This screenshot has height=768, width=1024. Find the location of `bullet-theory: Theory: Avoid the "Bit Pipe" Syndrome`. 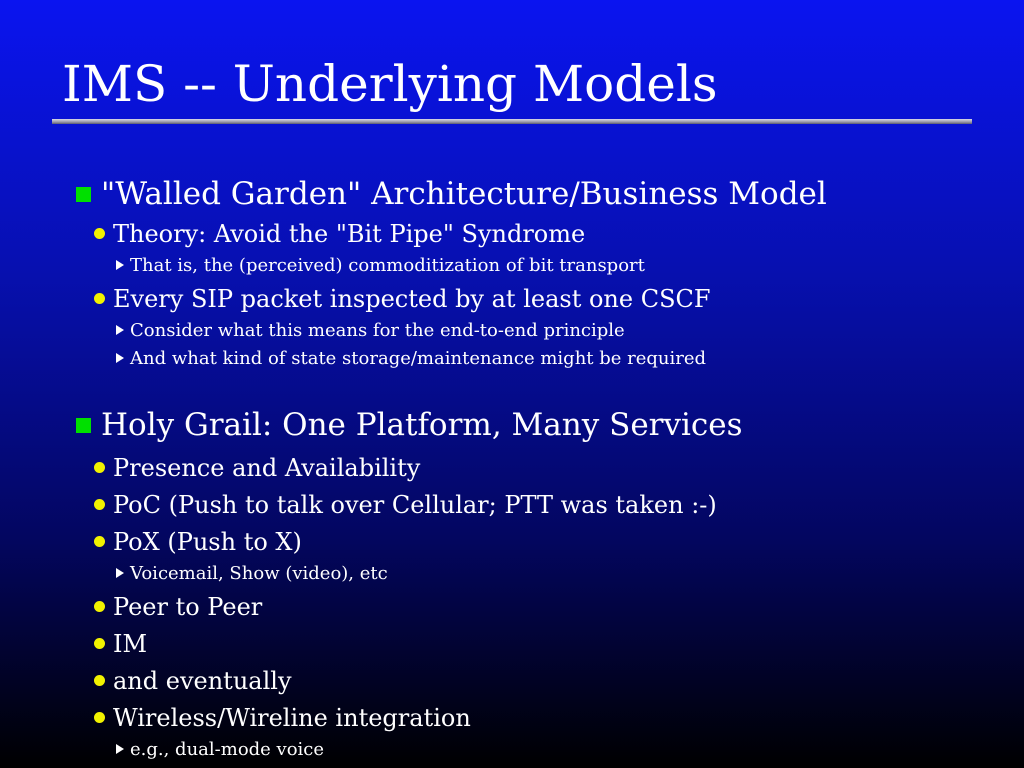

bullet-theory: Theory: Avoid the "Bit Pipe" Syndrome is located at coordinates (339, 234).